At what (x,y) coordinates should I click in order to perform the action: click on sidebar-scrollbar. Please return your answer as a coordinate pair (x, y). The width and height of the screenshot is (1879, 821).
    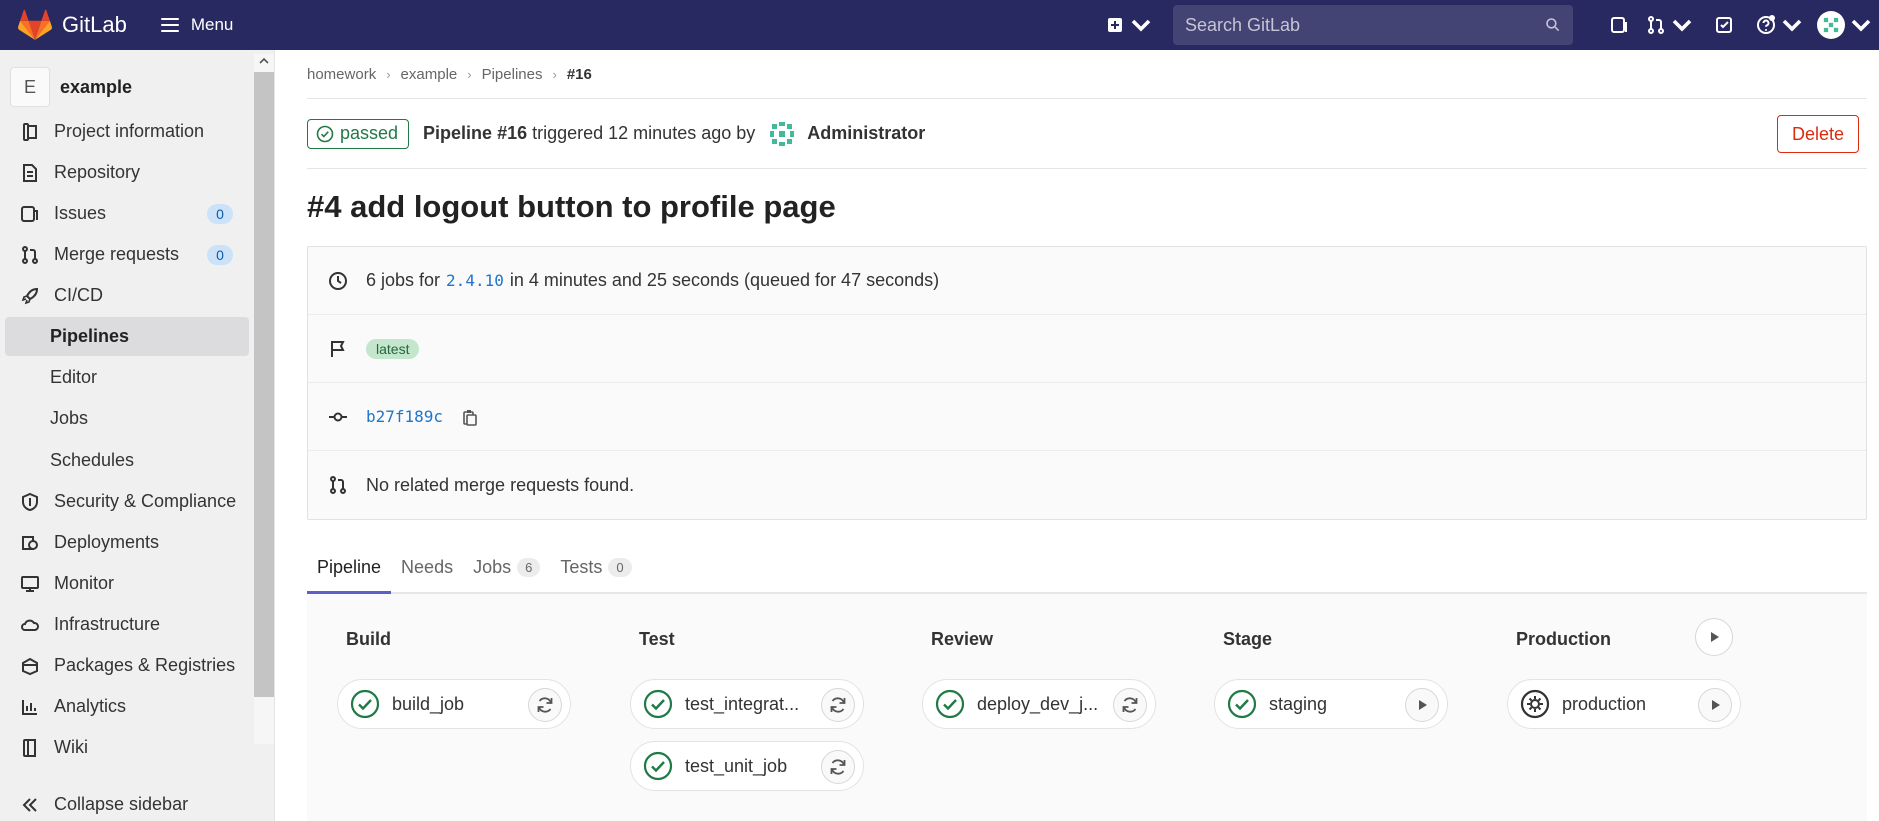
    Looking at the image, I should click on (264, 399).